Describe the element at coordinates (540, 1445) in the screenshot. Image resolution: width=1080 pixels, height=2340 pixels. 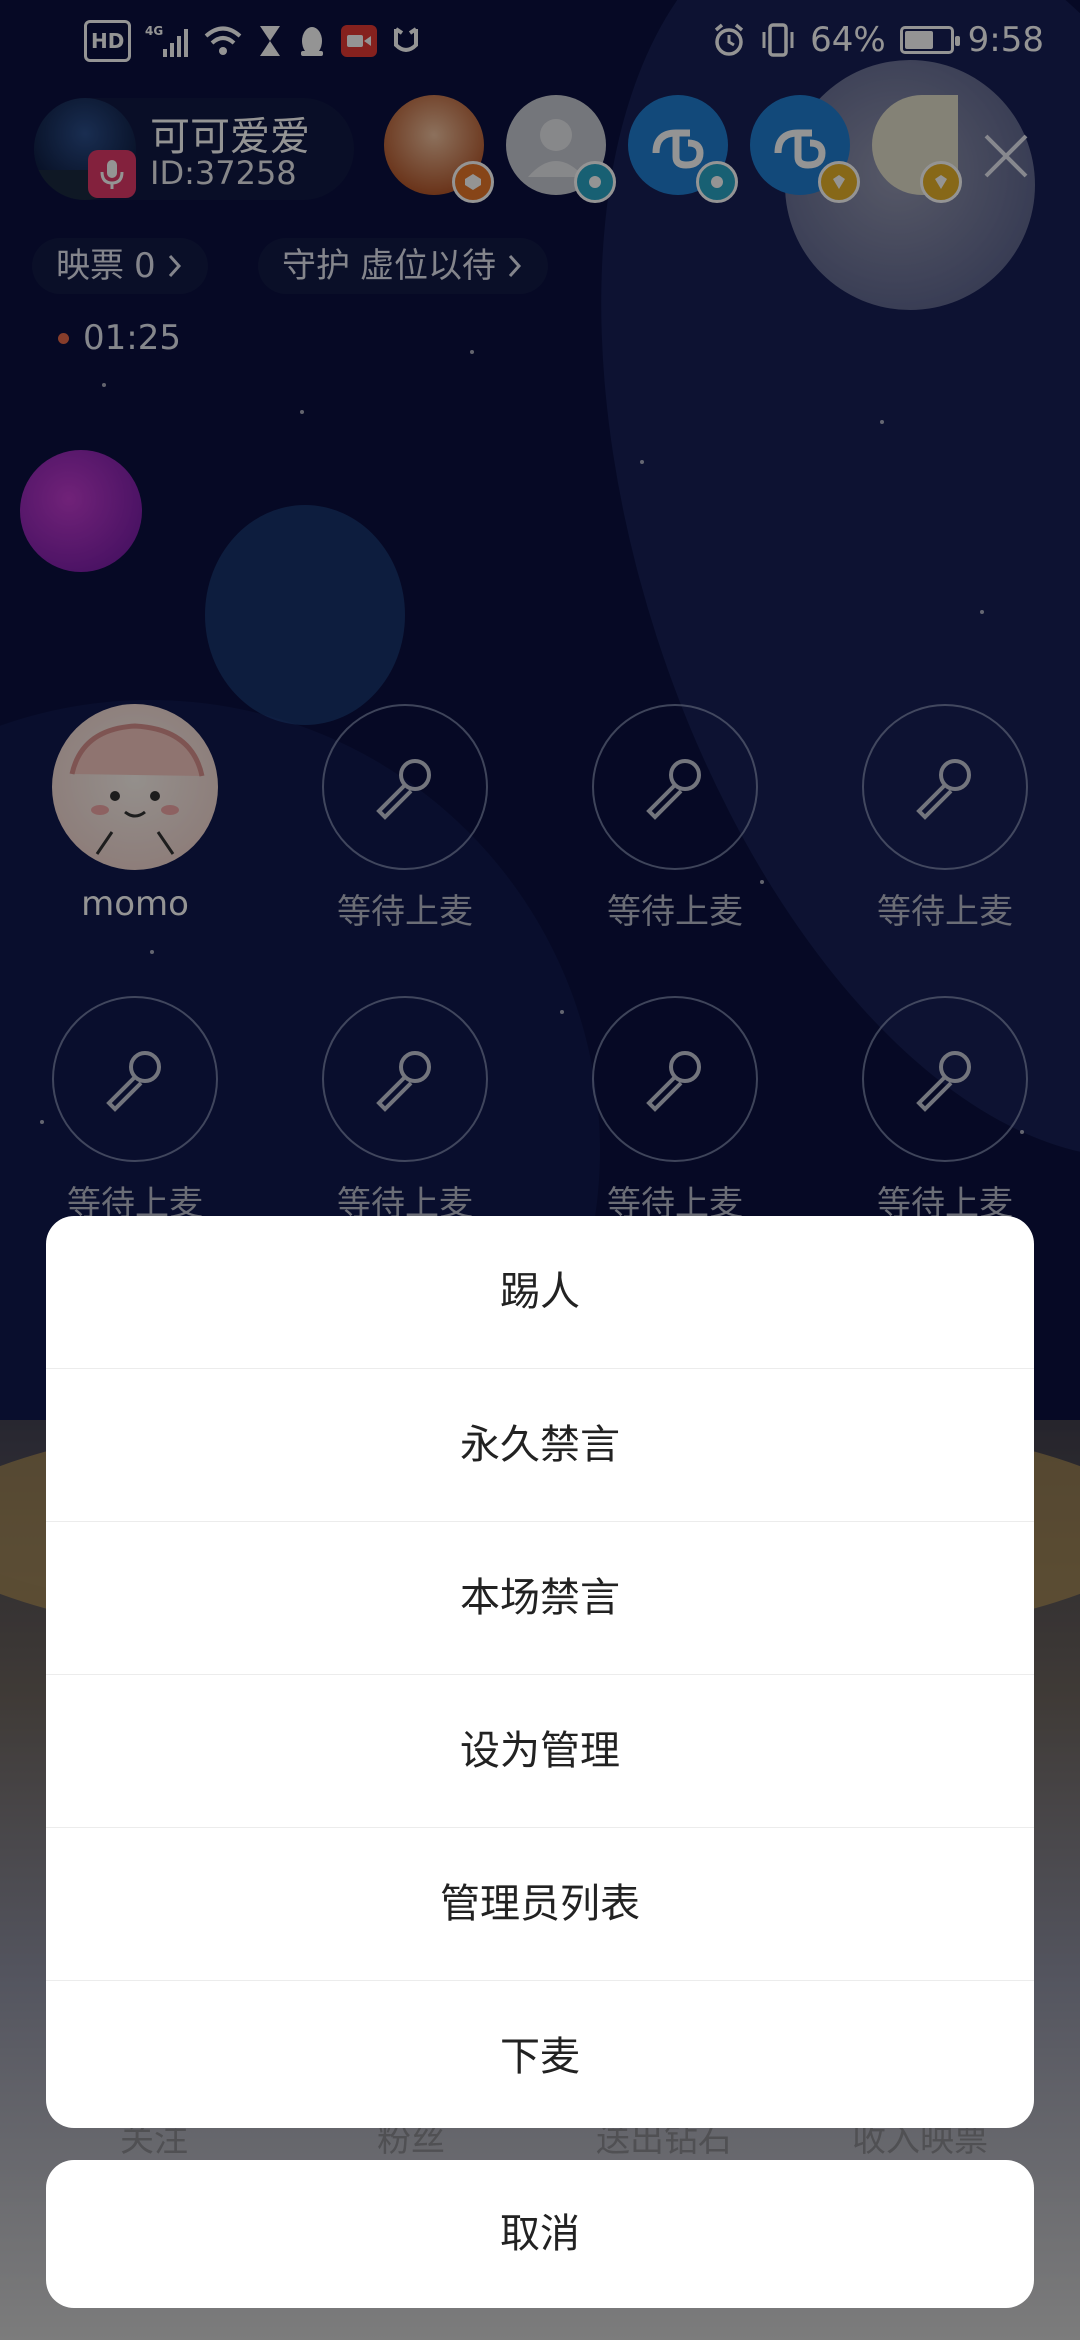
I see `permanent-mute-button: 永久禁言` at that location.